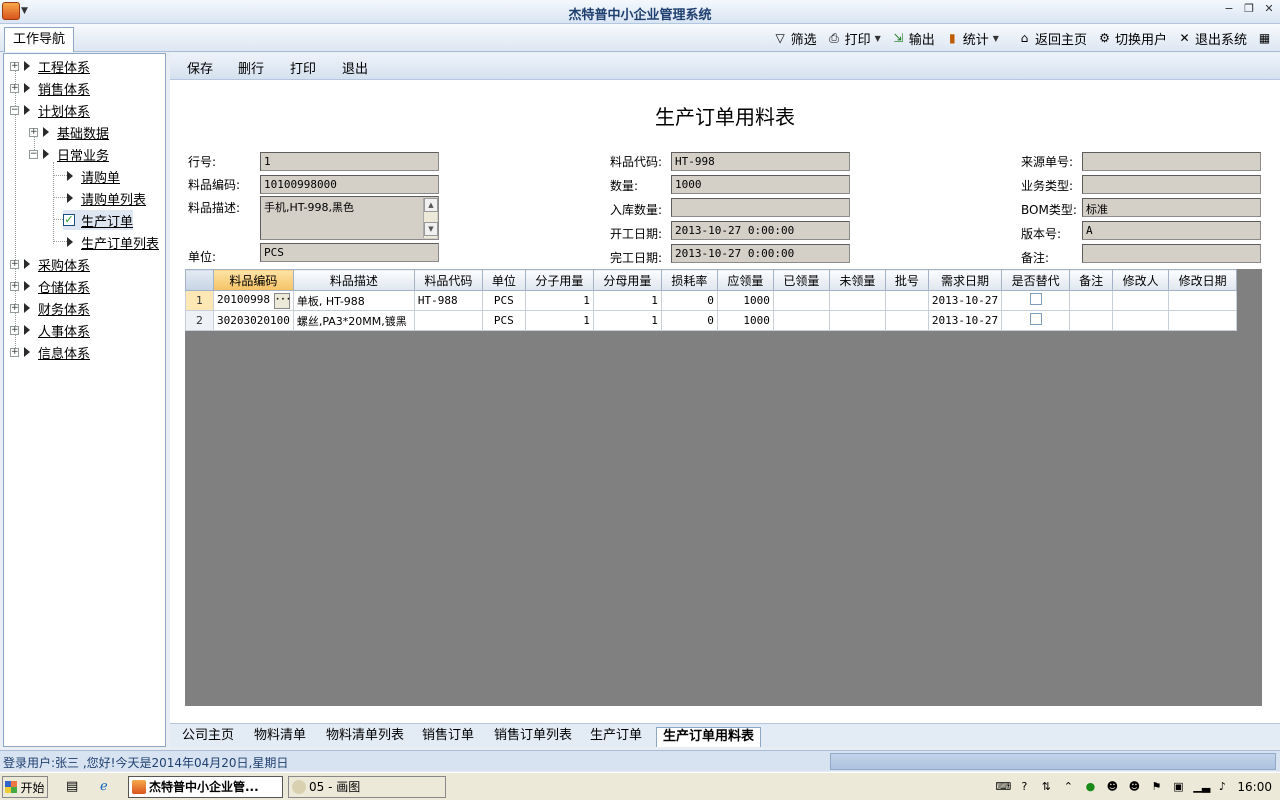  What do you see at coordinates (745, 280) in the screenshot?
I see `col-required-qty: 应领量` at bounding box center [745, 280].